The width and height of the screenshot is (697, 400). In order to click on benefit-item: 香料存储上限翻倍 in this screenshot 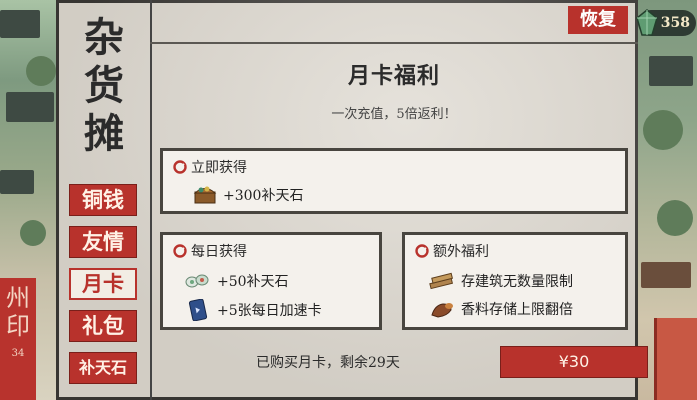, I will do `click(501, 309)`.